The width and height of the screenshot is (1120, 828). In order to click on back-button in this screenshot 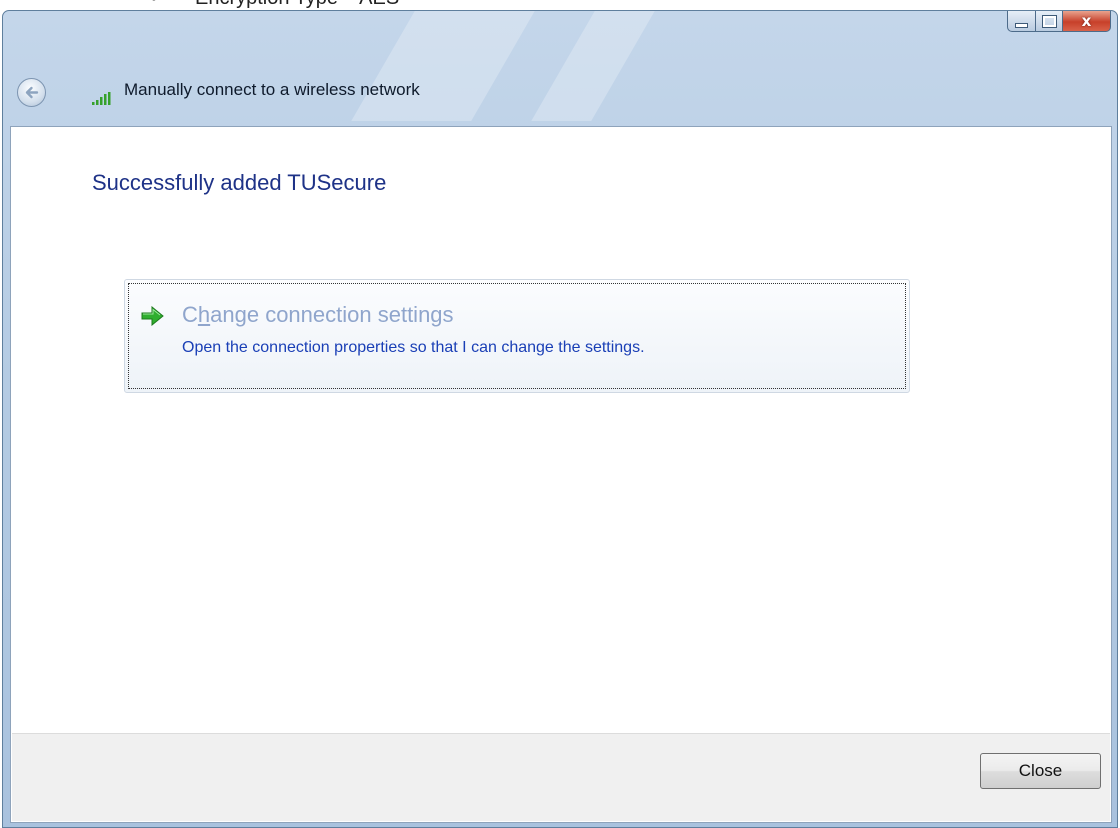, I will do `click(31, 92)`.